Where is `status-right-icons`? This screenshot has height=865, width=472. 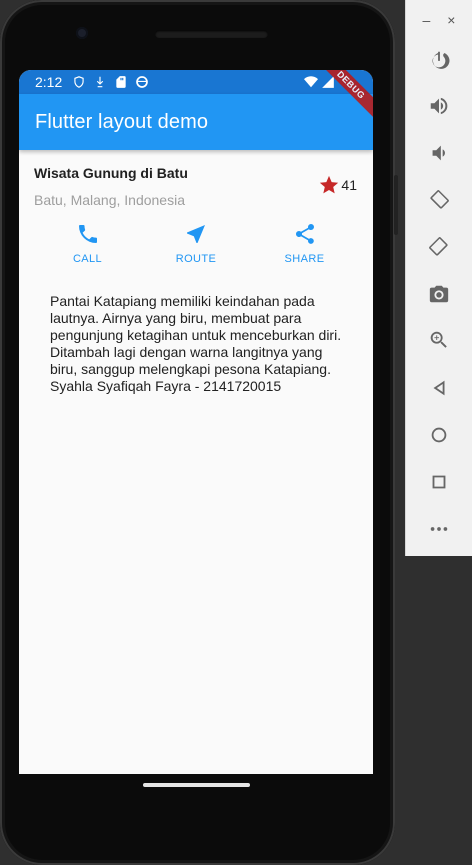 status-right-icons is located at coordinates (319, 82).